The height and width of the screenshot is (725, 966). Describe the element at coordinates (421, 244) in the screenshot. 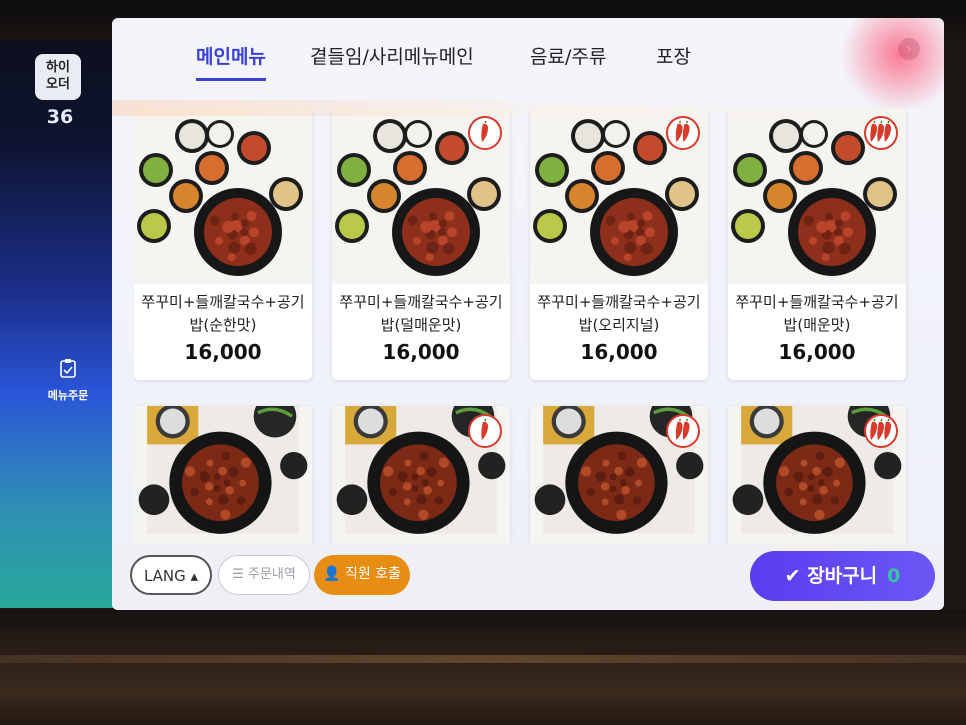

I see `menu-card: 쭈꾸미+들깨칼국수+공기밥(덜매운맛) 16,000` at that location.